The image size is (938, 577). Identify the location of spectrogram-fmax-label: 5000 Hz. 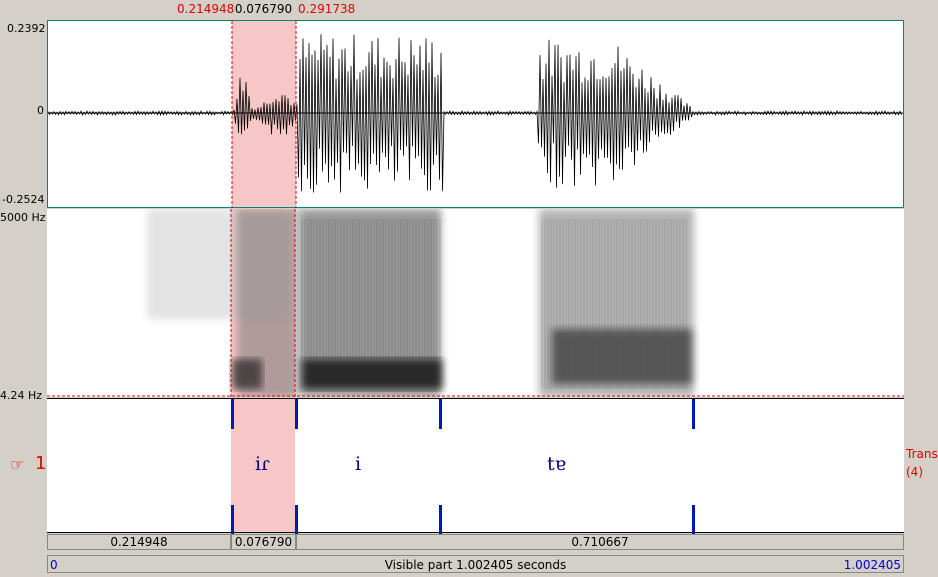
(23, 217).